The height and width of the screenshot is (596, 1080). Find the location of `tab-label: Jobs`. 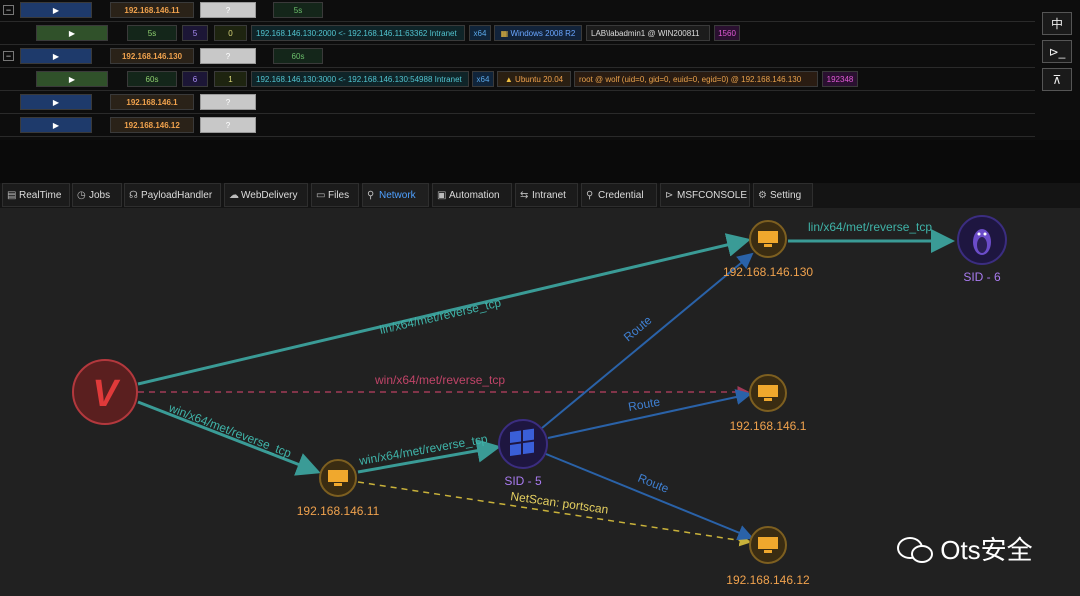

tab-label: Jobs is located at coordinates (100, 195).